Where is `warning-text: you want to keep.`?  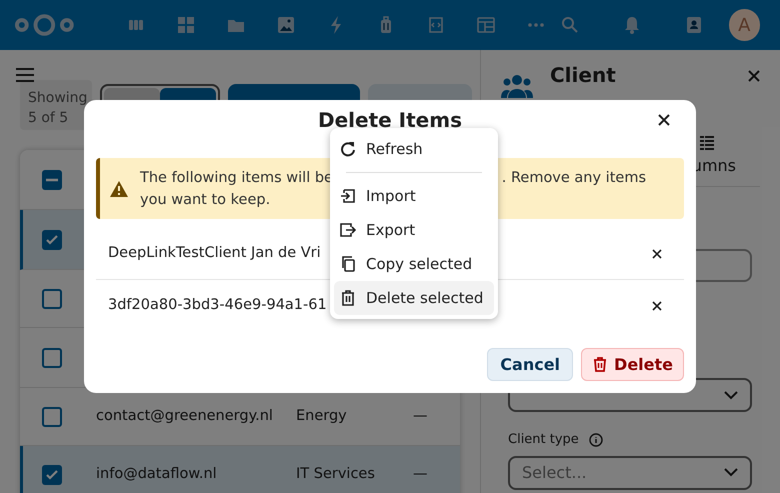
warning-text: you want to keep. is located at coordinates (205, 200).